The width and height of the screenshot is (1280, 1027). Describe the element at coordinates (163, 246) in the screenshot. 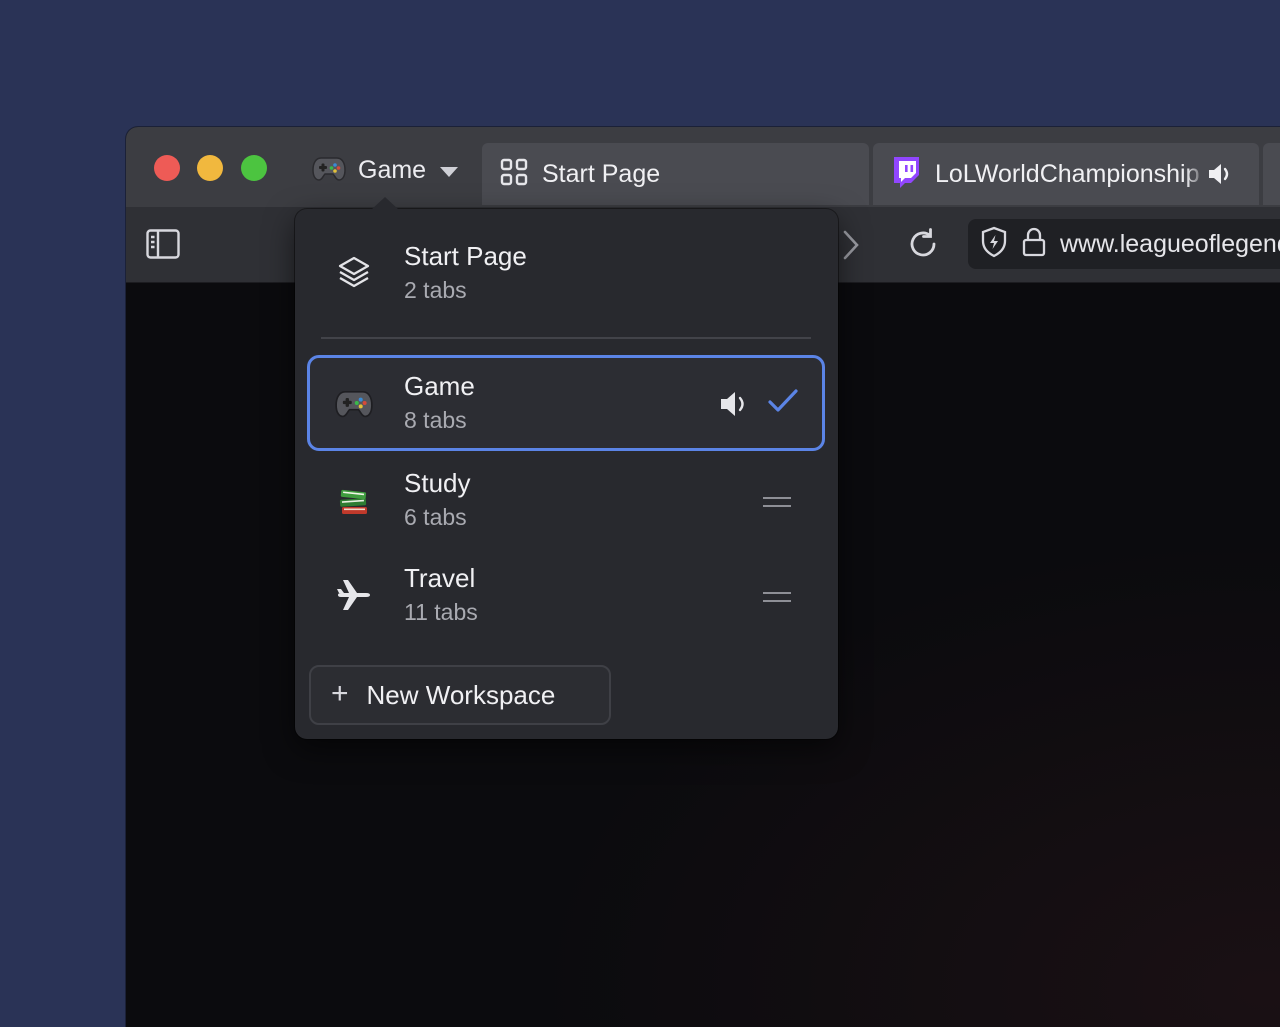

I see `sidebar-icon` at that location.